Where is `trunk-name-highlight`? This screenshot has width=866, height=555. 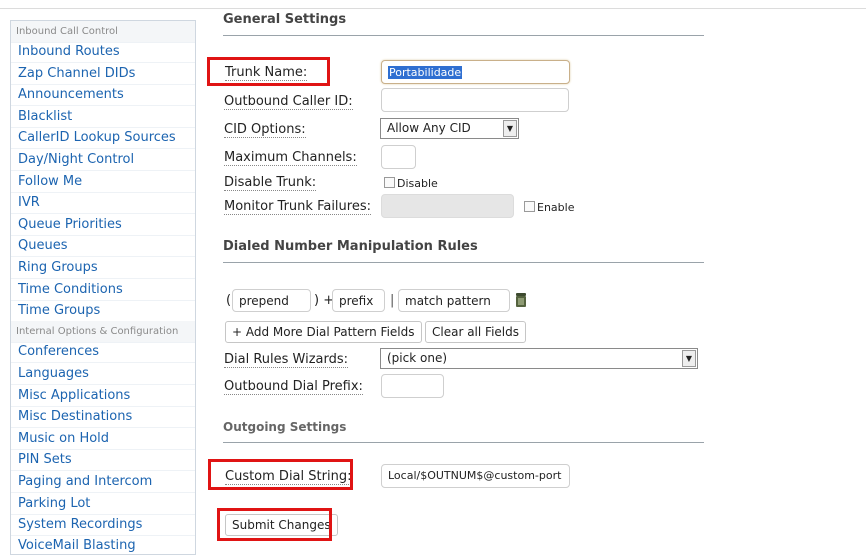 trunk-name-highlight is located at coordinates (268, 71).